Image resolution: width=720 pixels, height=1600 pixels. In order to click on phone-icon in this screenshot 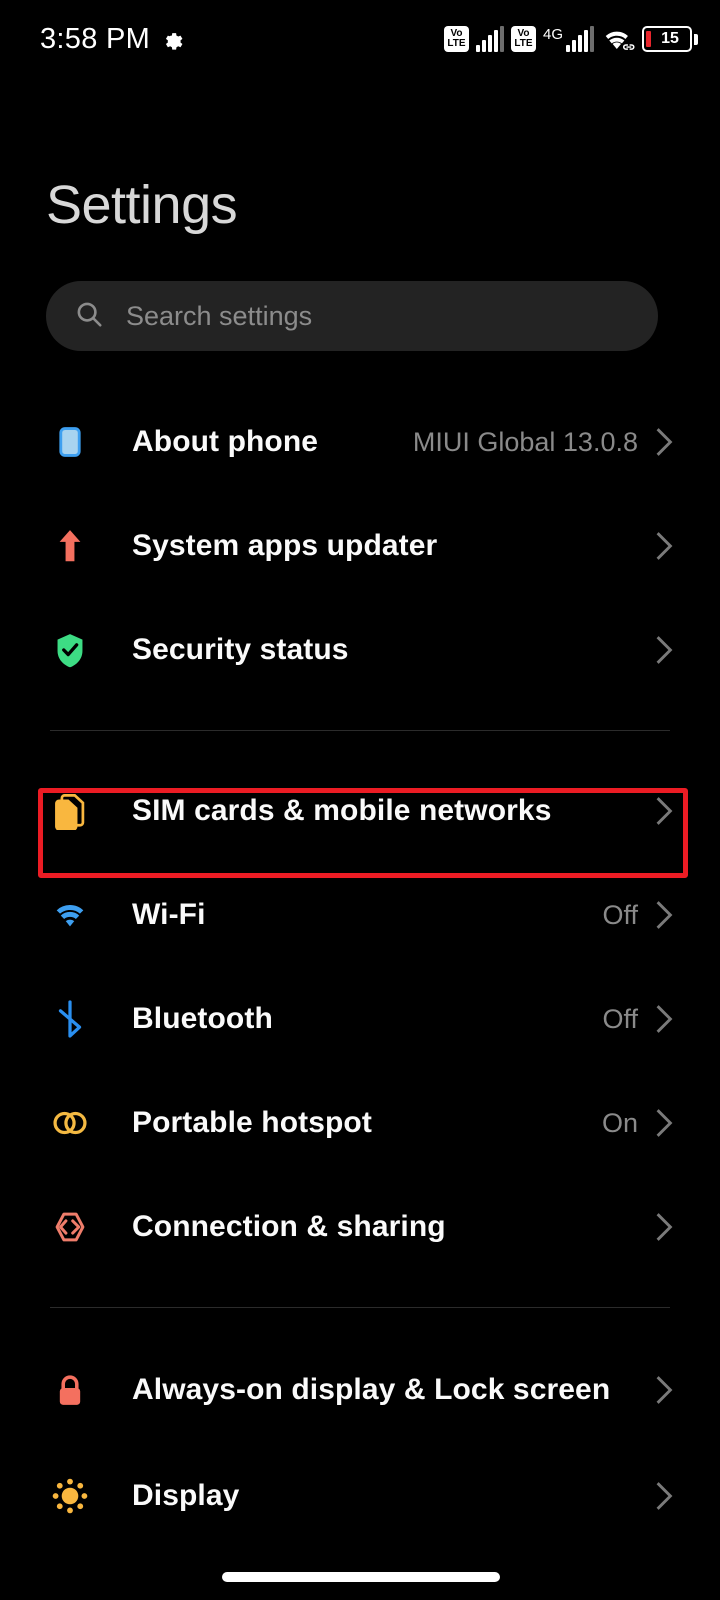, I will do `click(70, 442)`.